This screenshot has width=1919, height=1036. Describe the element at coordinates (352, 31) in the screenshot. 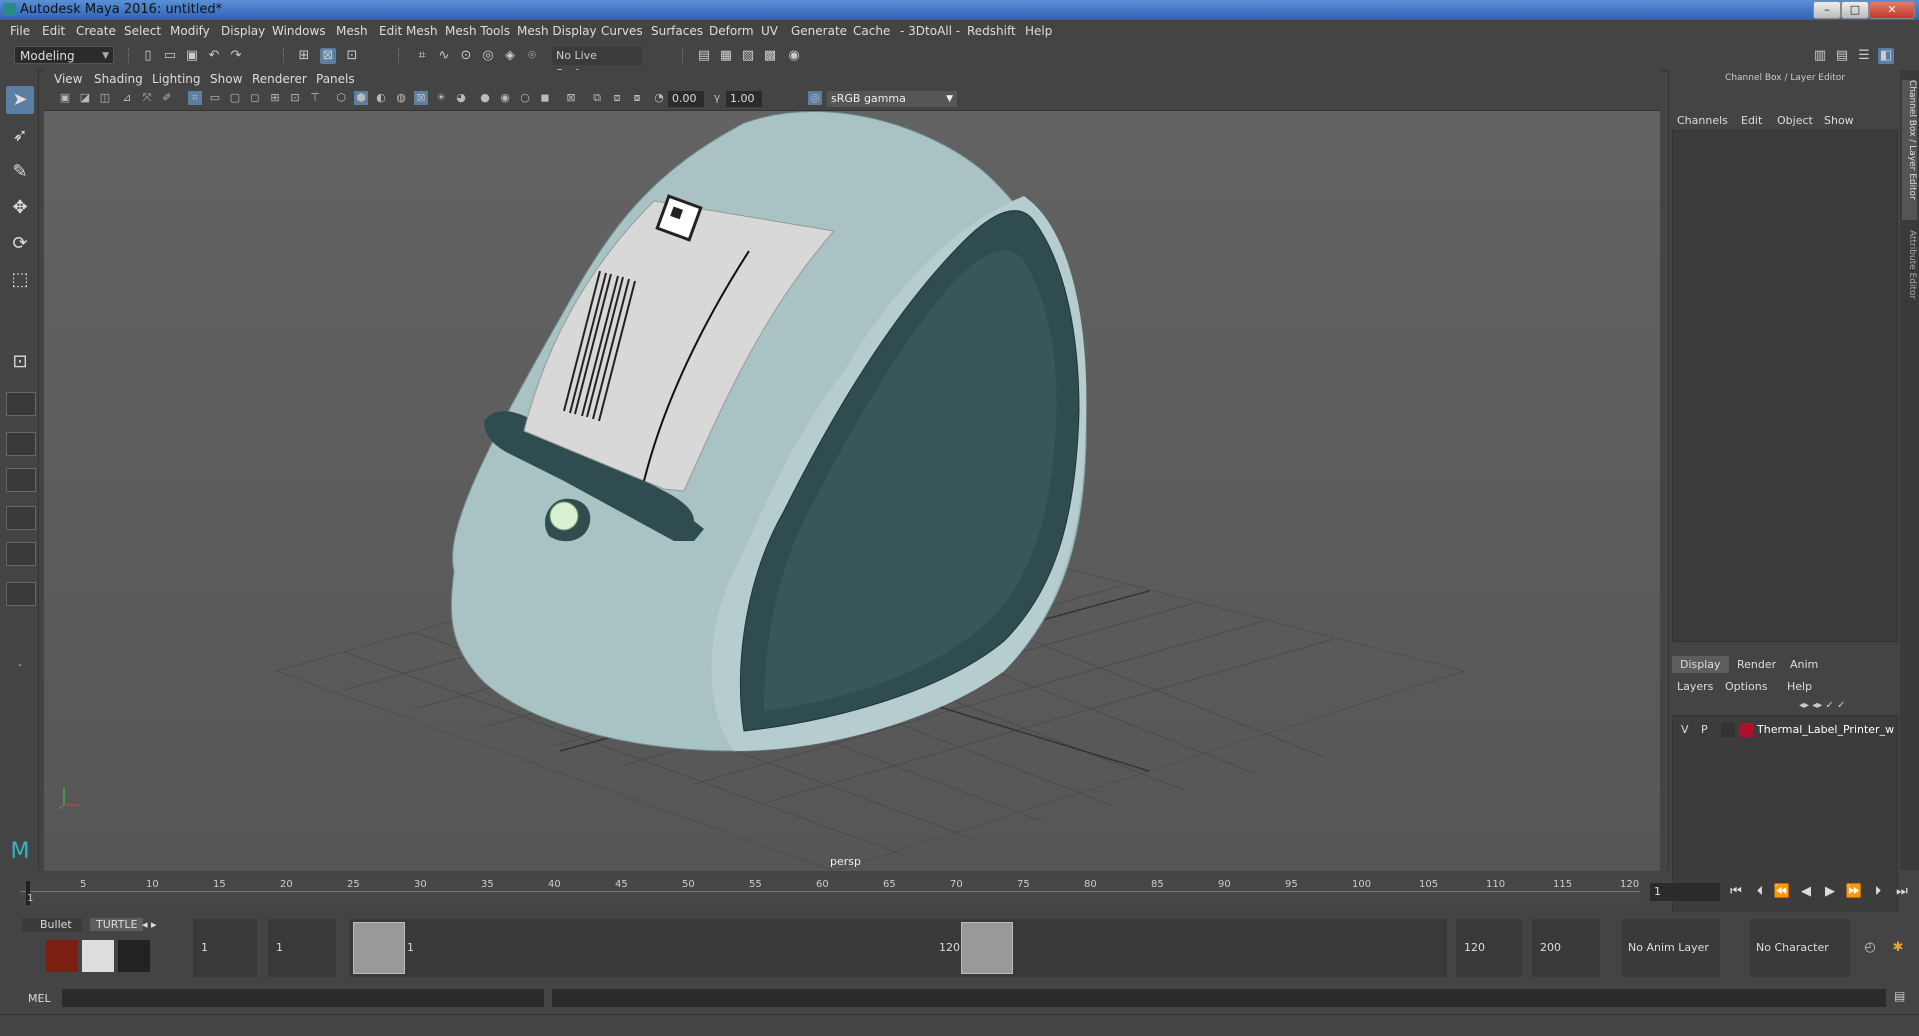

I see `menu-mesh: Mesh` at that location.